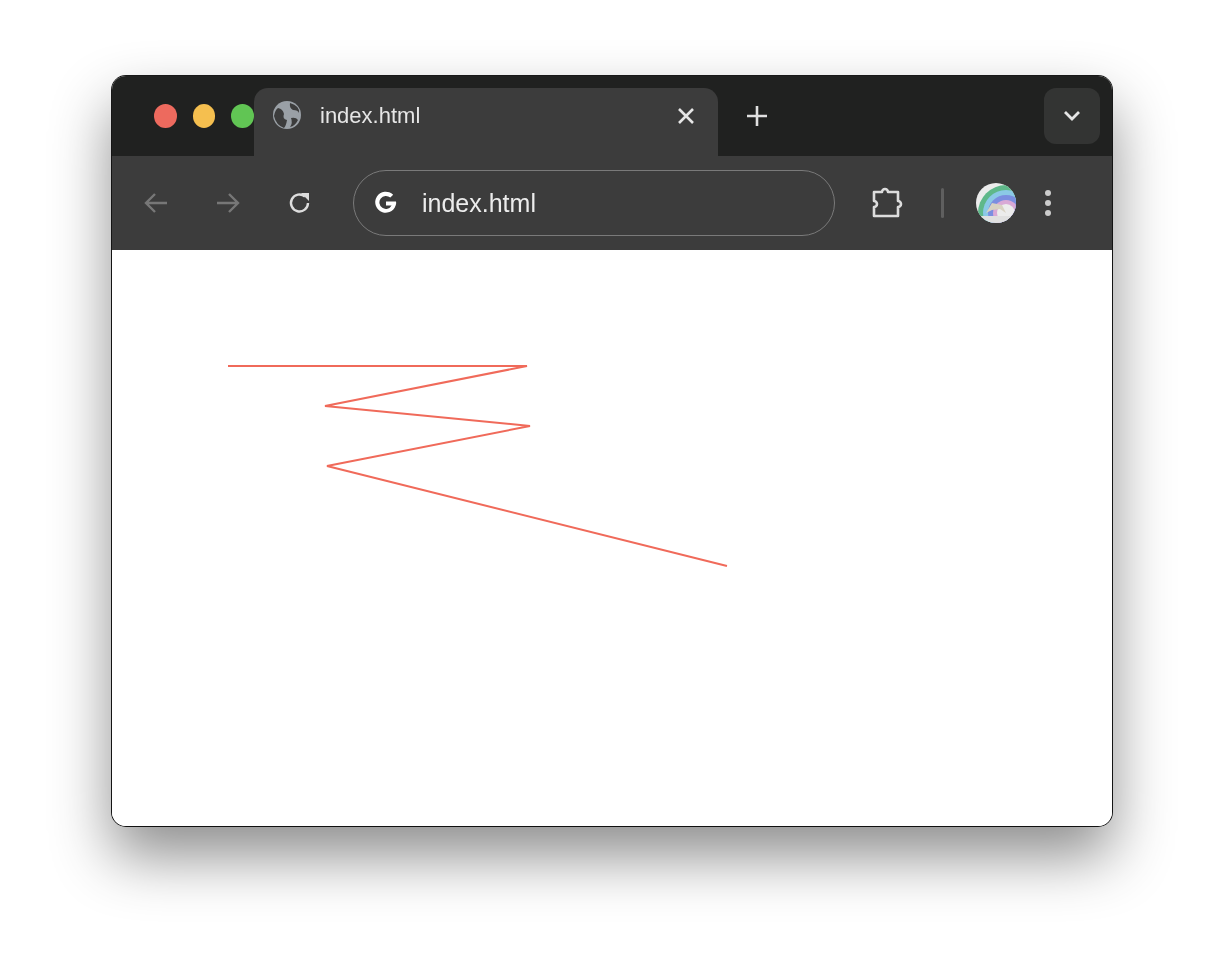 The width and height of the screenshot is (1224, 974). What do you see at coordinates (486, 122) in the screenshot?
I see `browser-tab: index.html` at bounding box center [486, 122].